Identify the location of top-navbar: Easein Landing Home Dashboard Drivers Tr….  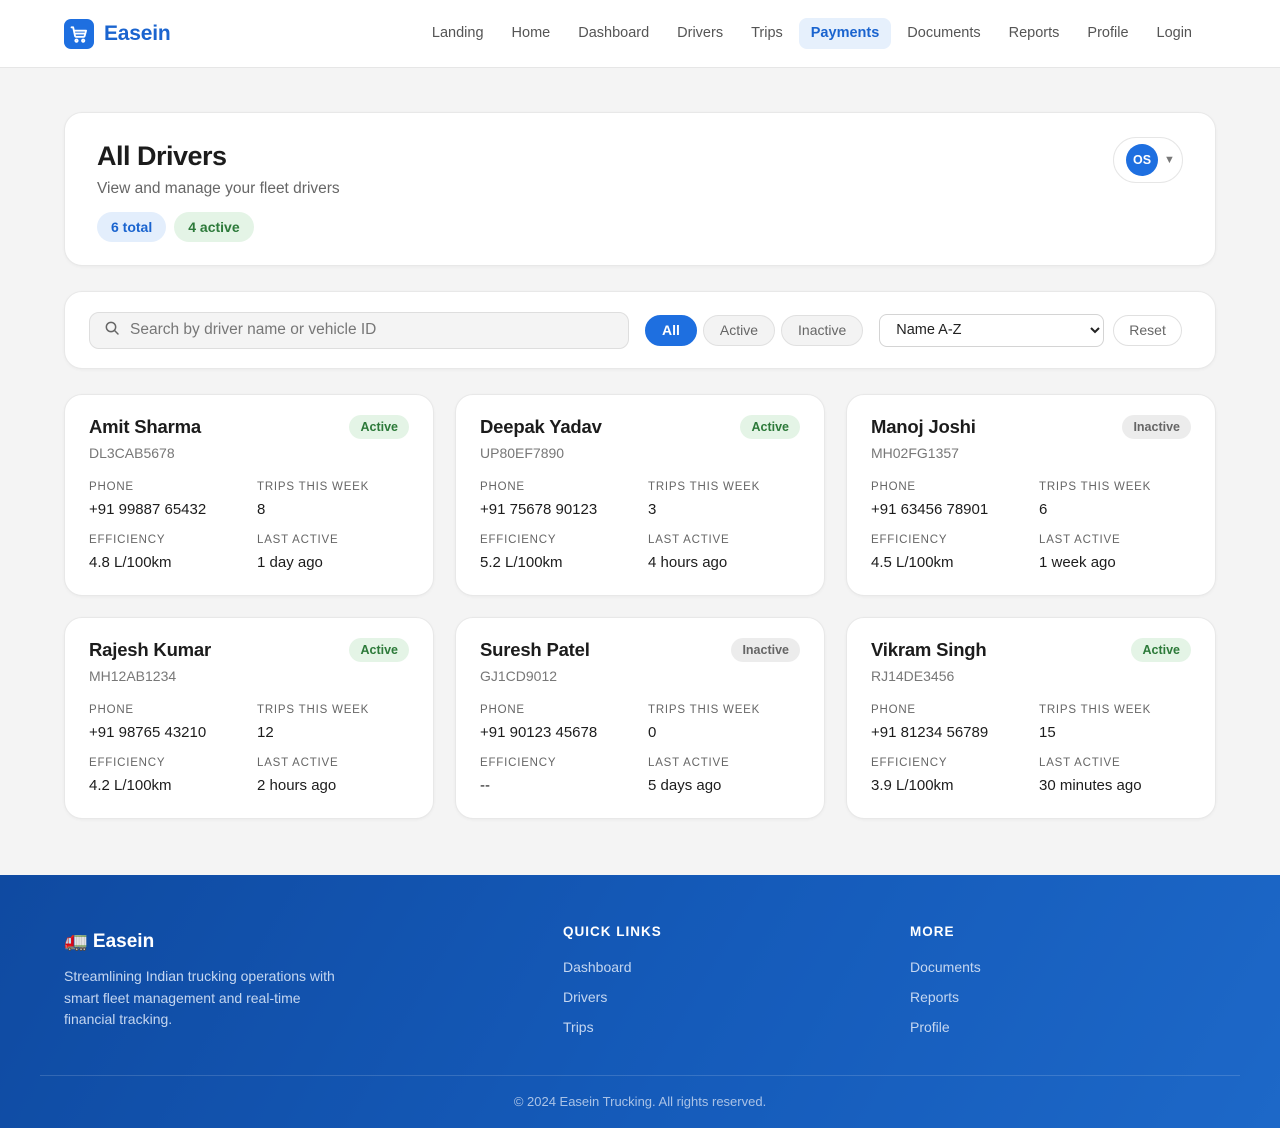
(640, 34).